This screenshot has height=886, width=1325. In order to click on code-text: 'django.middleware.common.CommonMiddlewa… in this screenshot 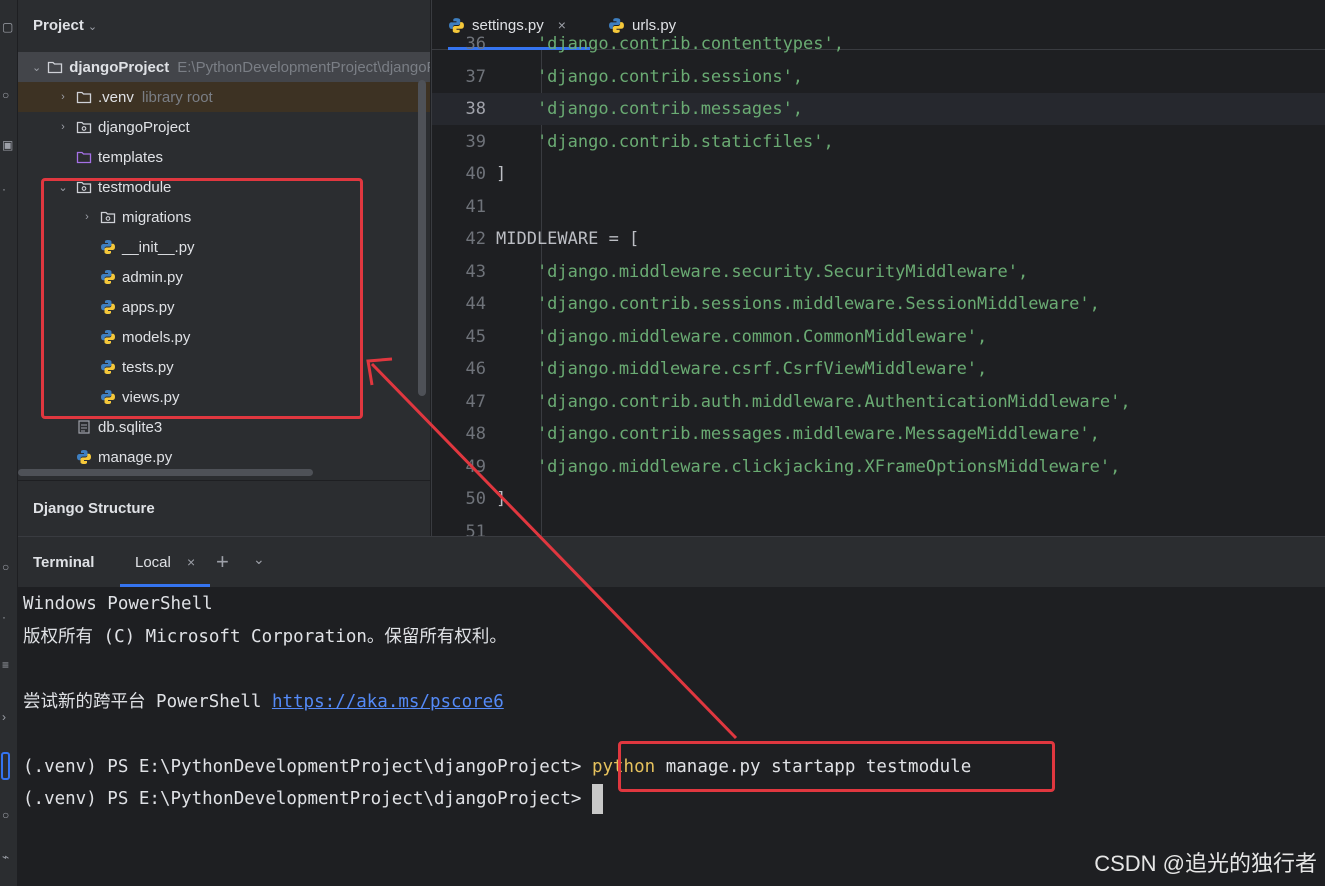, I will do `click(742, 336)`.